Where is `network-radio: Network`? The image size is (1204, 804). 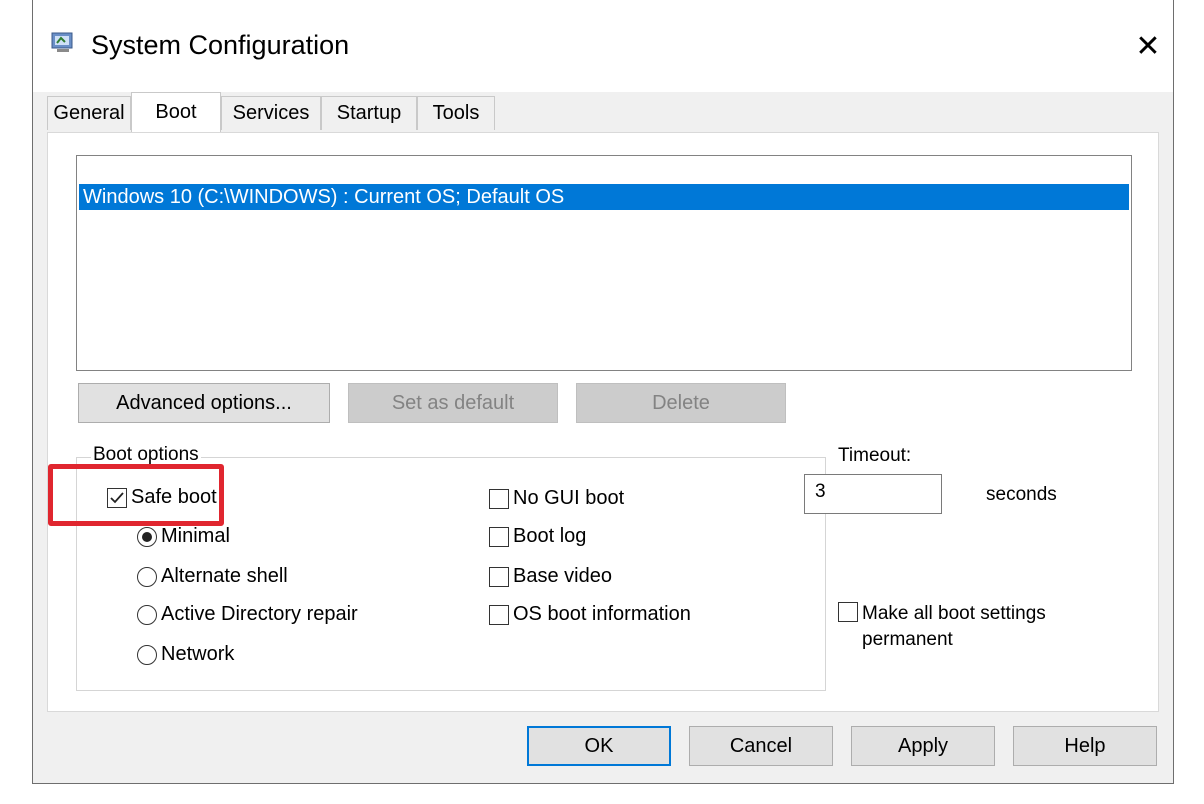 network-radio: Network is located at coordinates (185, 654).